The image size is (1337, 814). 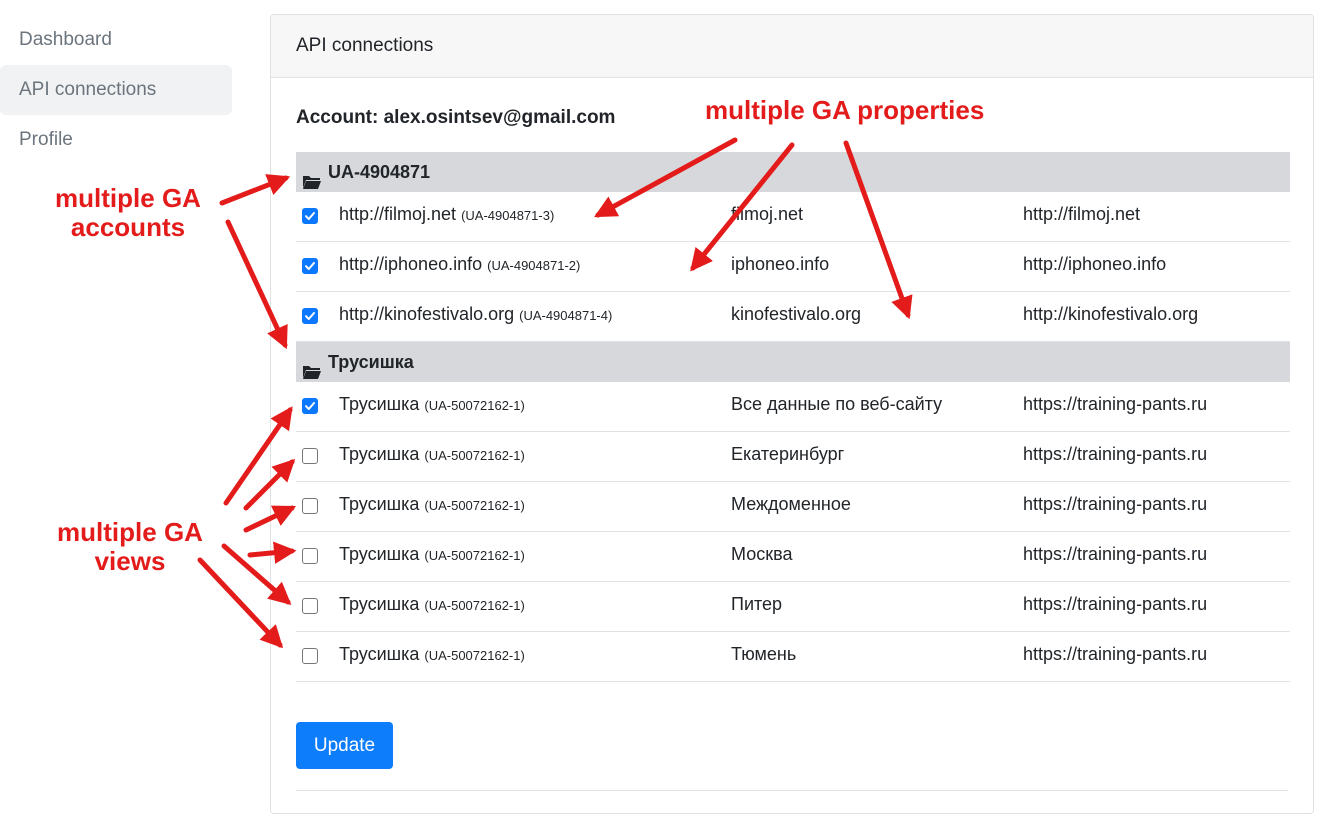 I want to click on view-name: Питер, so click(x=757, y=604).